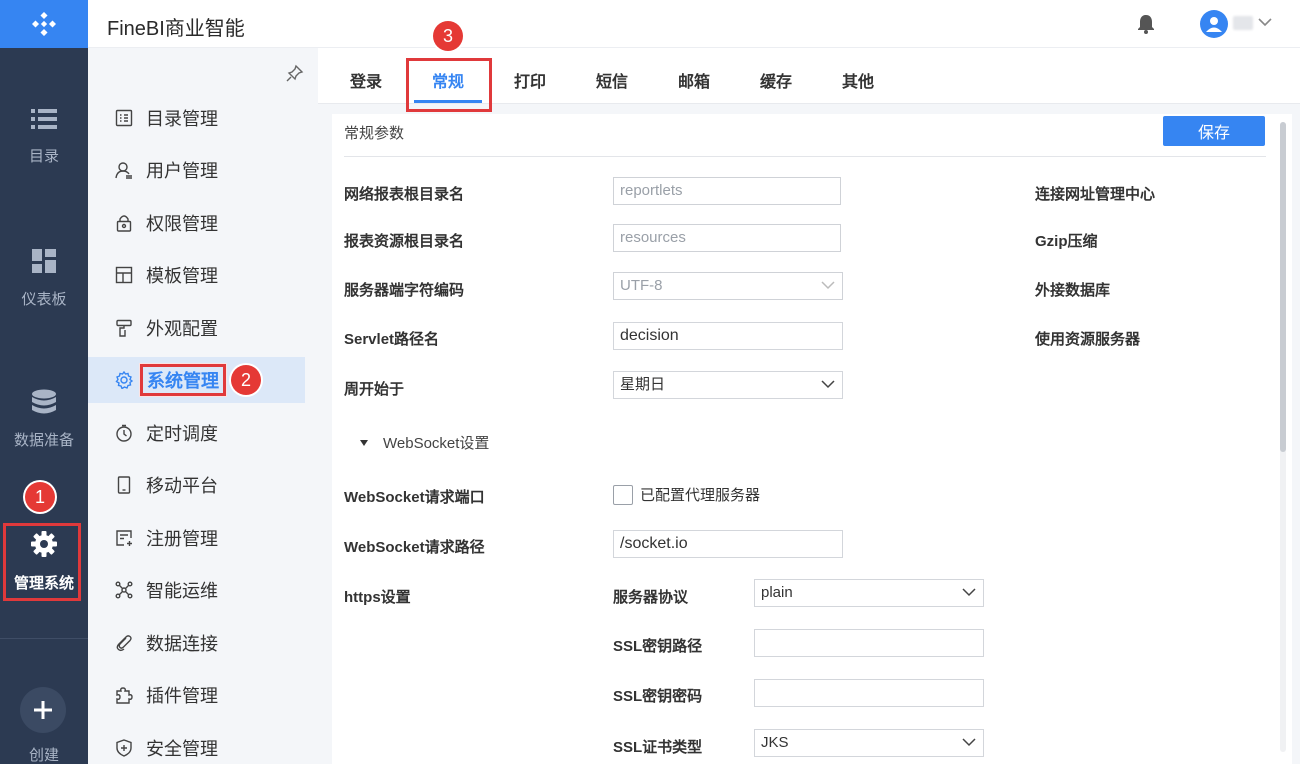 This screenshot has width=1300, height=764. I want to click on rail-item-label: 数据准备, so click(43, 440).